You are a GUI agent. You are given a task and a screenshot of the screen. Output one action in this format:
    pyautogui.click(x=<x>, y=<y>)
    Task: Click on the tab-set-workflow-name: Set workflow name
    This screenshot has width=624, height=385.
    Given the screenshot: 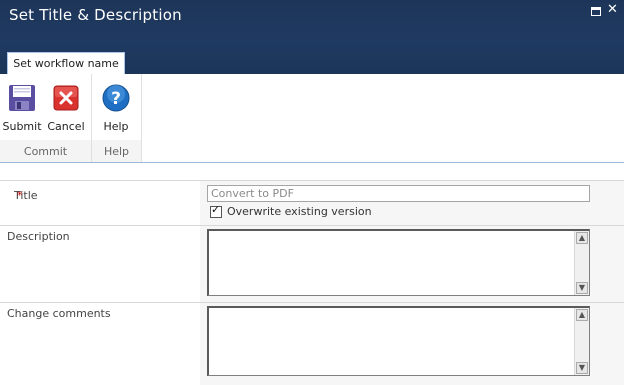 What is the action you would take?
    pyautogui.click(x=66, y=63)
    